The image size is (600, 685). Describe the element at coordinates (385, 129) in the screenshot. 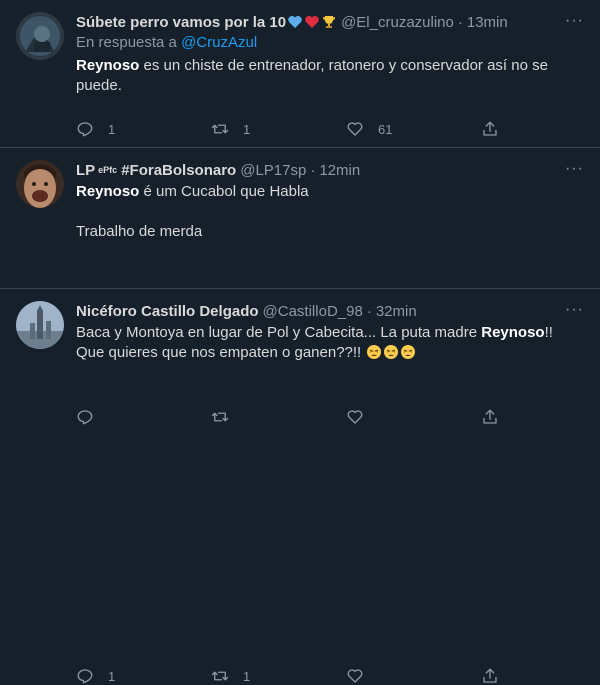

I see `like-count: 61` at that location.